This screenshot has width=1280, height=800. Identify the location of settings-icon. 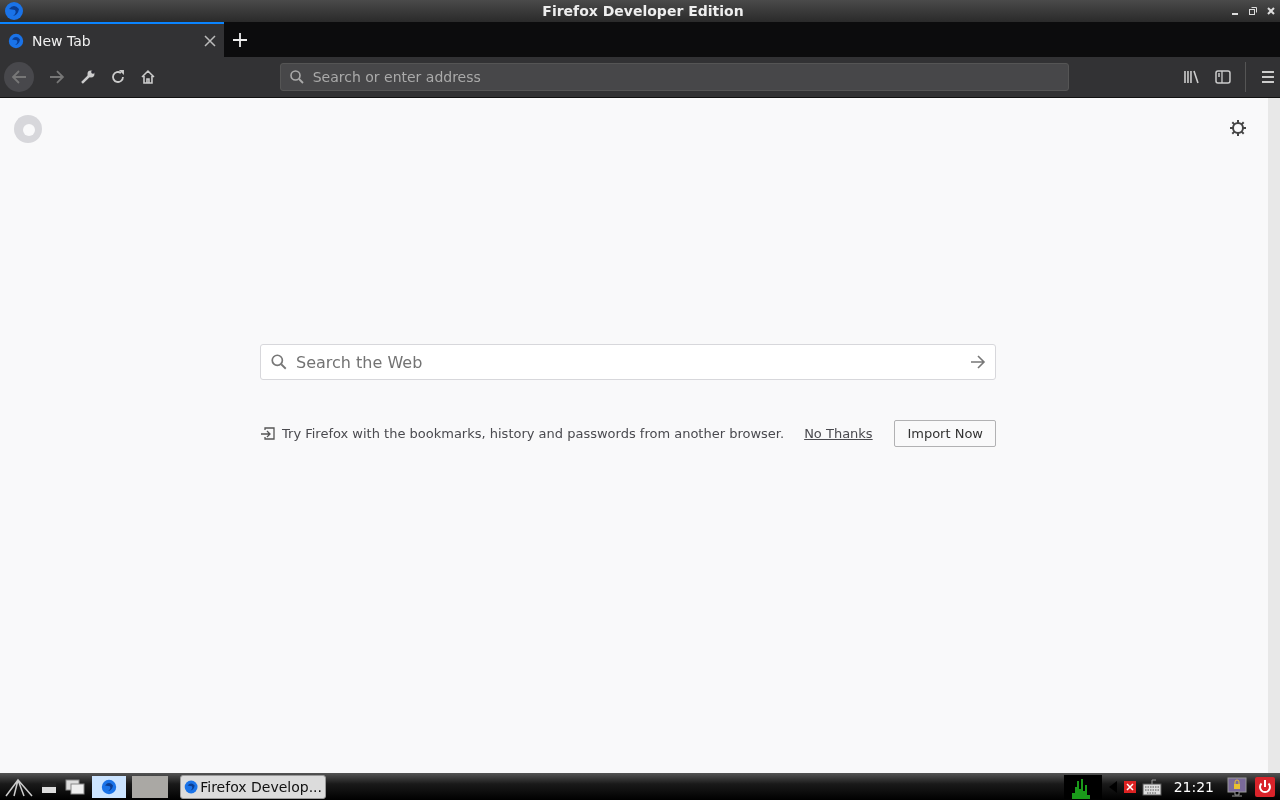
(1238, 128).